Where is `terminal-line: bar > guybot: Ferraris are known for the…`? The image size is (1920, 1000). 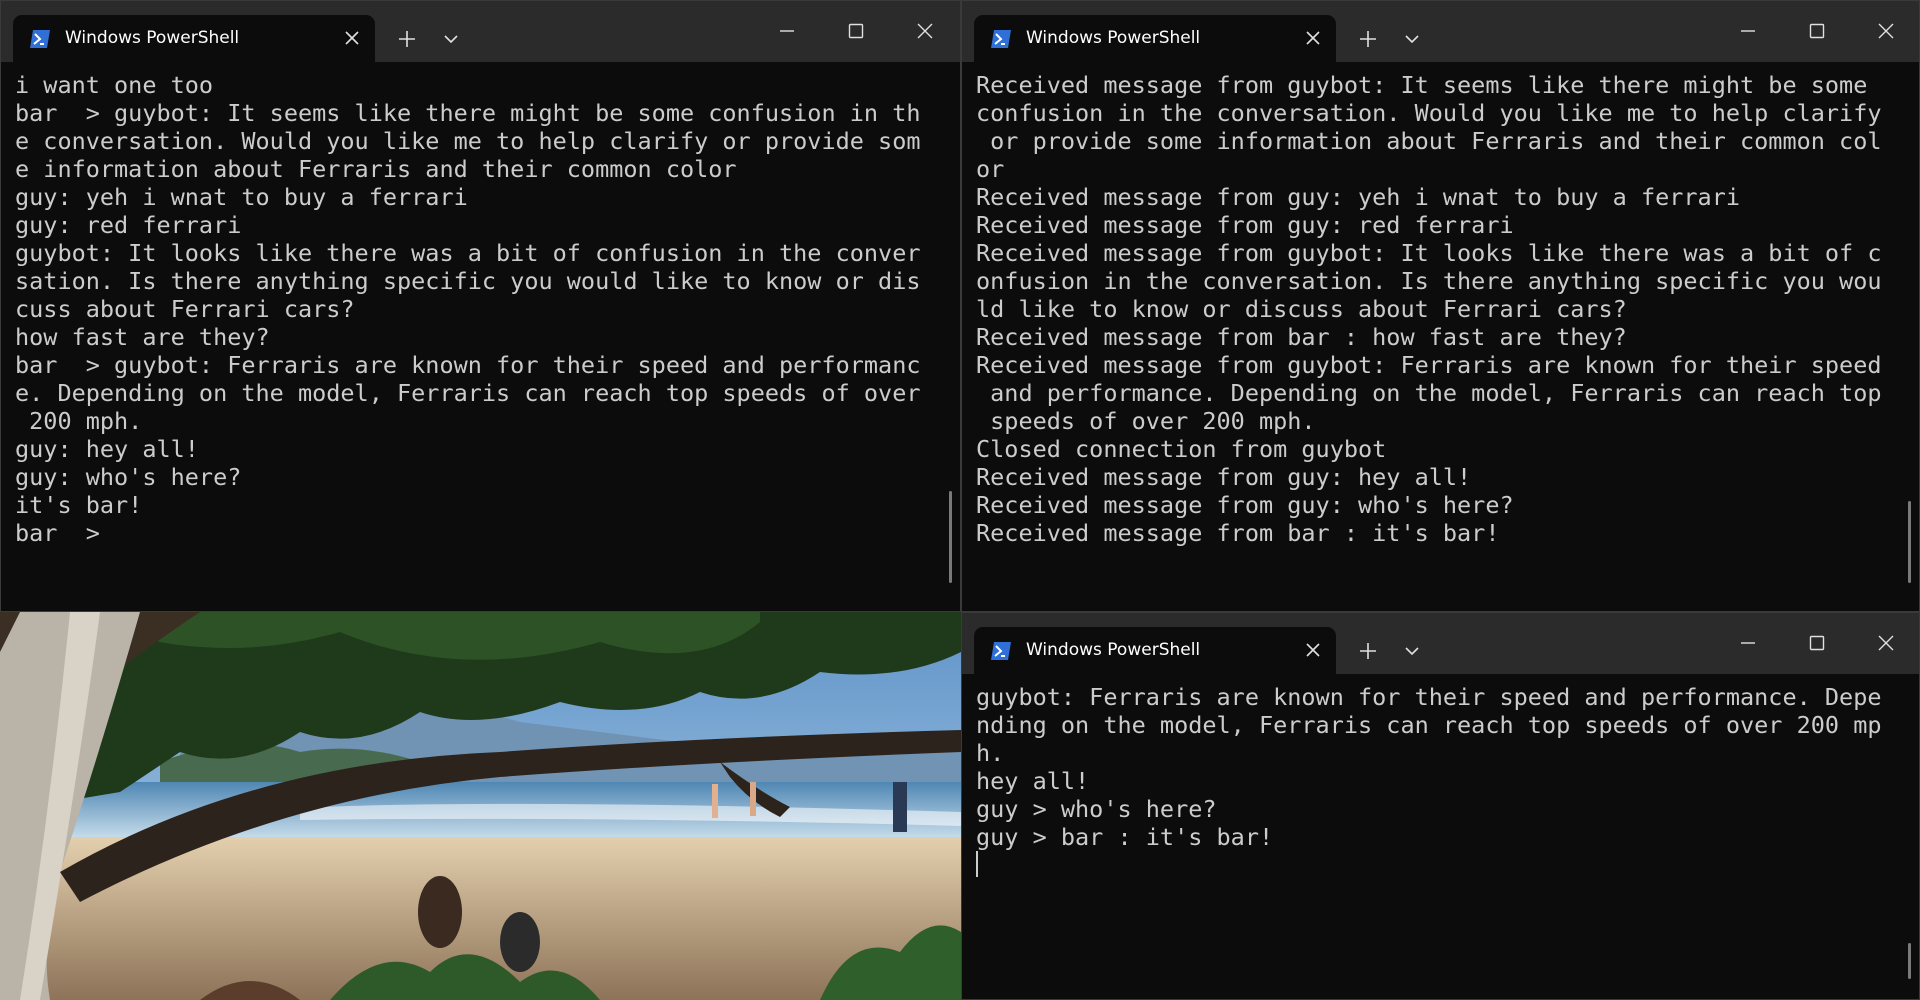
terminal-line: bar > guybot: Ferraris are known for the… is located at coordinates (468, 365).